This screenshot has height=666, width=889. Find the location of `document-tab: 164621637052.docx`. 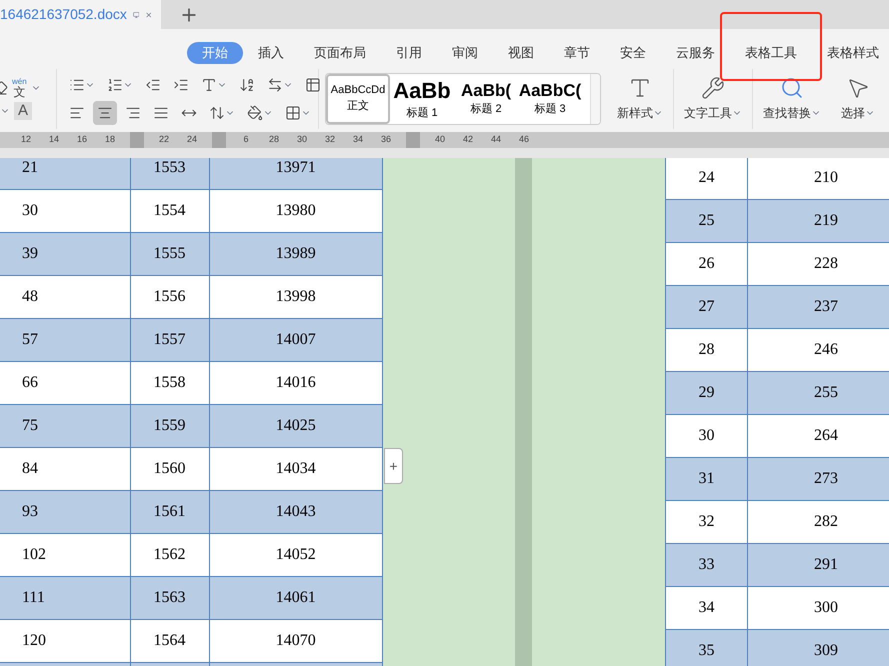

document-tab: 164621637052.docx is located at coordinates (80, 14).